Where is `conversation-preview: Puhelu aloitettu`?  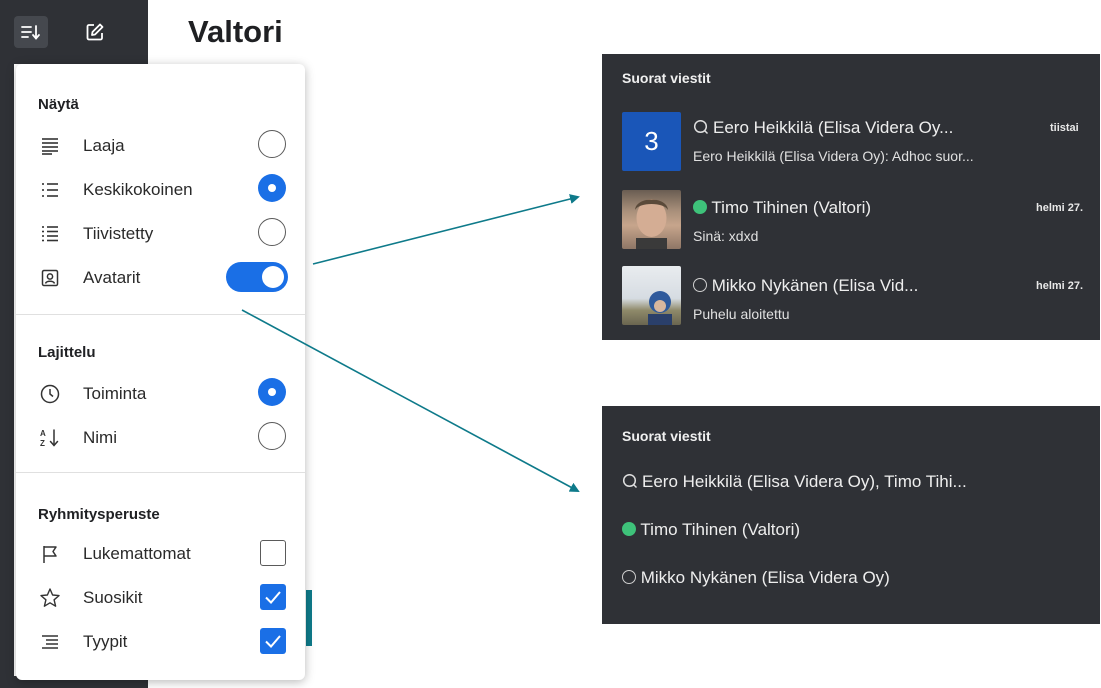
conversation-preview: Puhelu aloitettu is located at coordinates (741, 314).